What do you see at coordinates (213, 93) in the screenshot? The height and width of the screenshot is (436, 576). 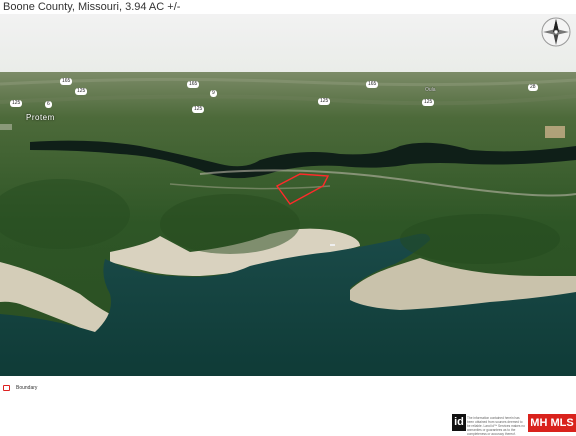 I see `road-label: 9` at bounding box center [213, 93].